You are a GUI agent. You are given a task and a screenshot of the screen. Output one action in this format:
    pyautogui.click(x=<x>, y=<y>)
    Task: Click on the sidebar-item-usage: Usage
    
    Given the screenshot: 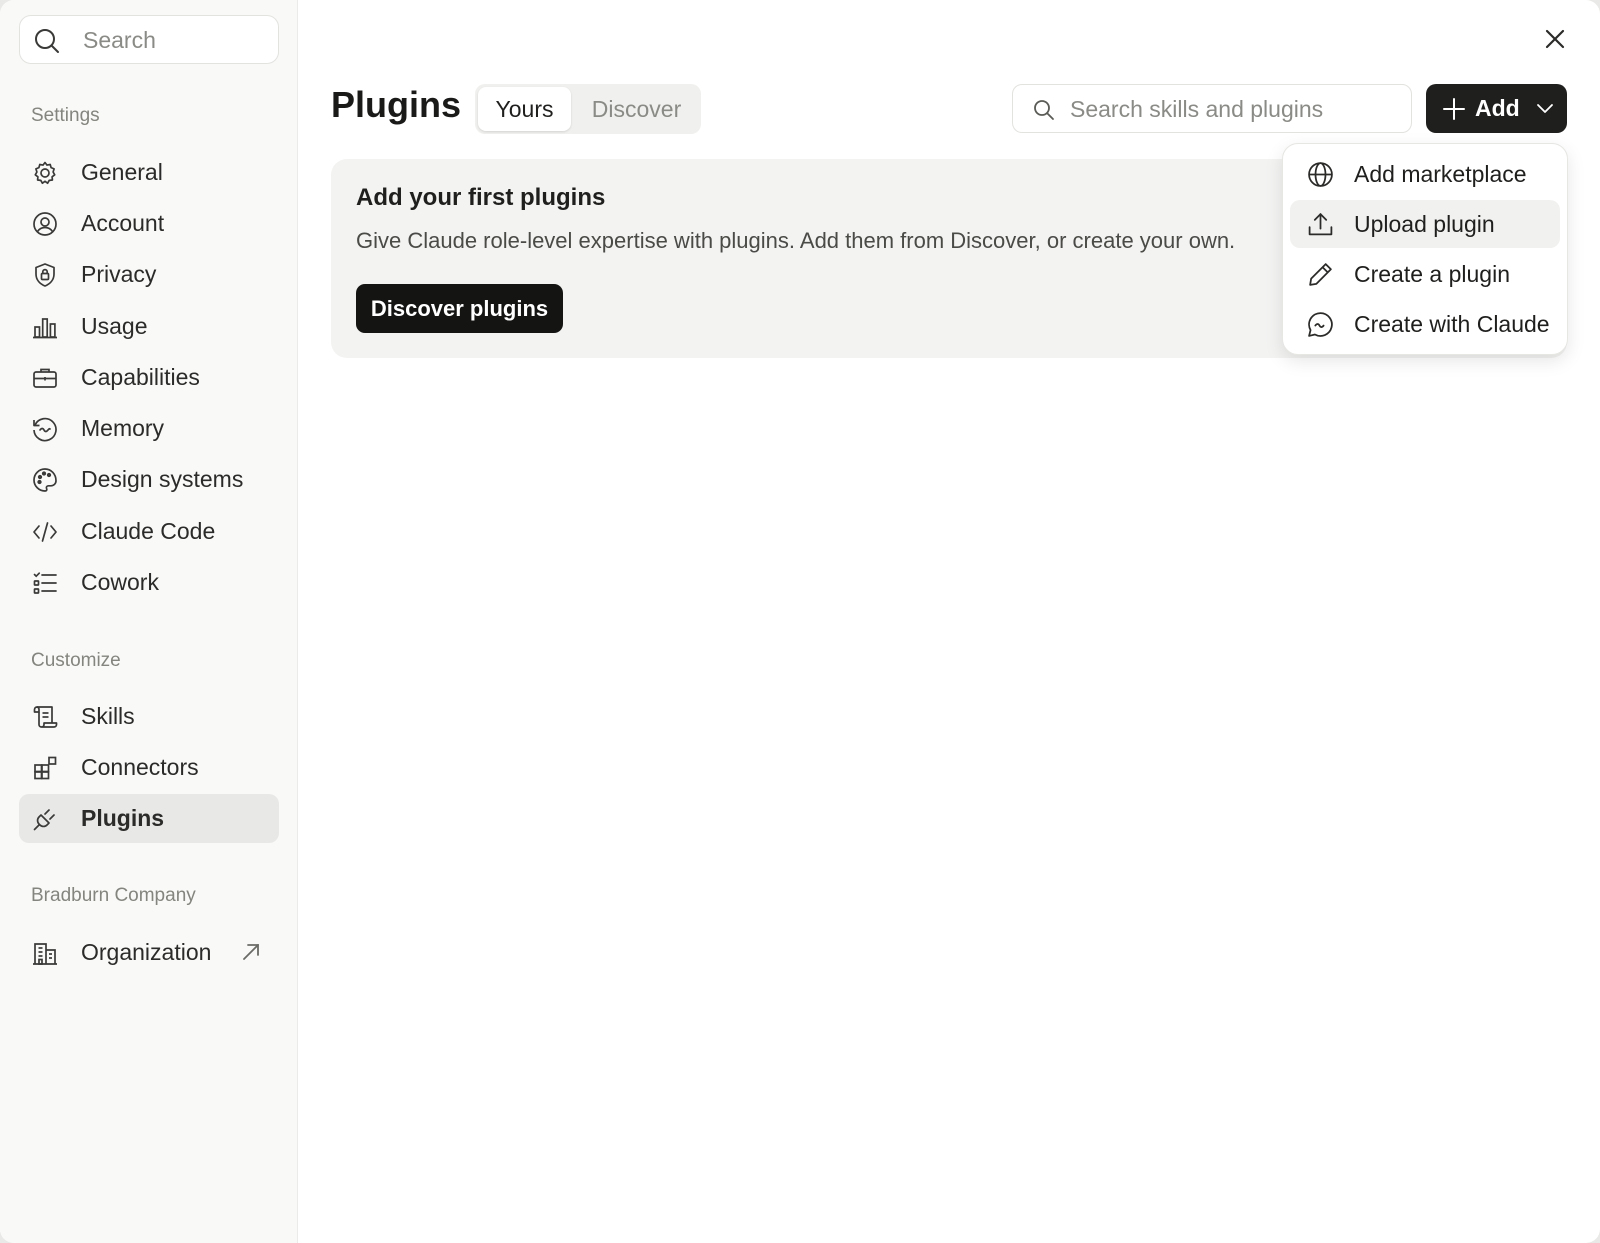 What is the action you would take?
    pyautogui.click(x=149, y=326)
    